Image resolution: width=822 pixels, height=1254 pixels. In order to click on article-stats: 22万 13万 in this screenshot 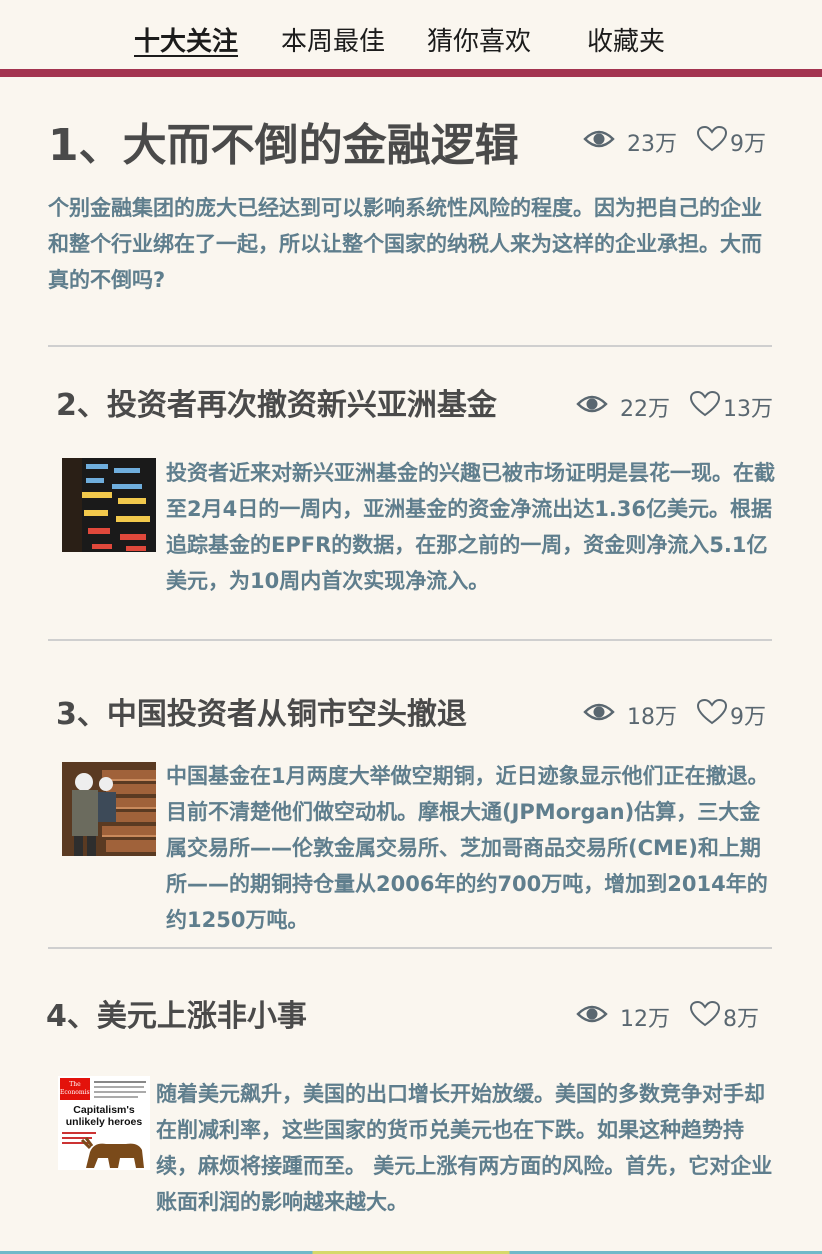, I will do `click(681, 407)`.